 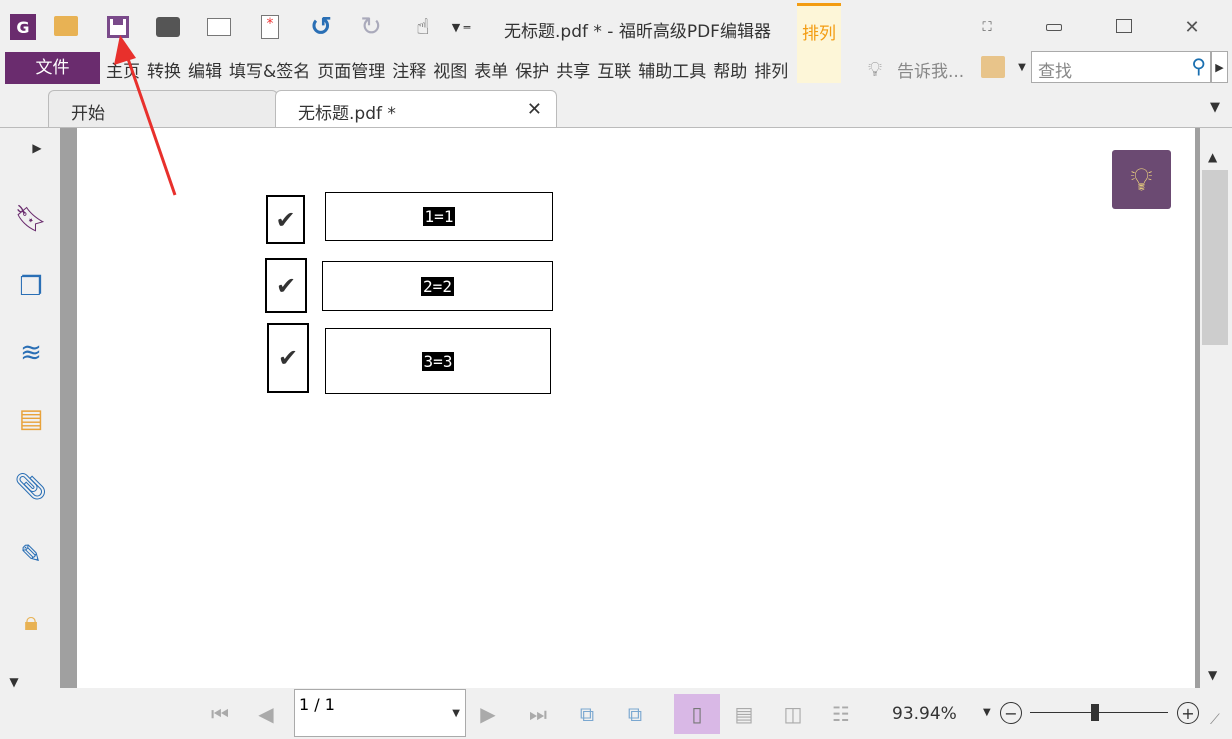 I want to click on page-number-input: 1 / 1 ▼, so click(x=380, y=713).